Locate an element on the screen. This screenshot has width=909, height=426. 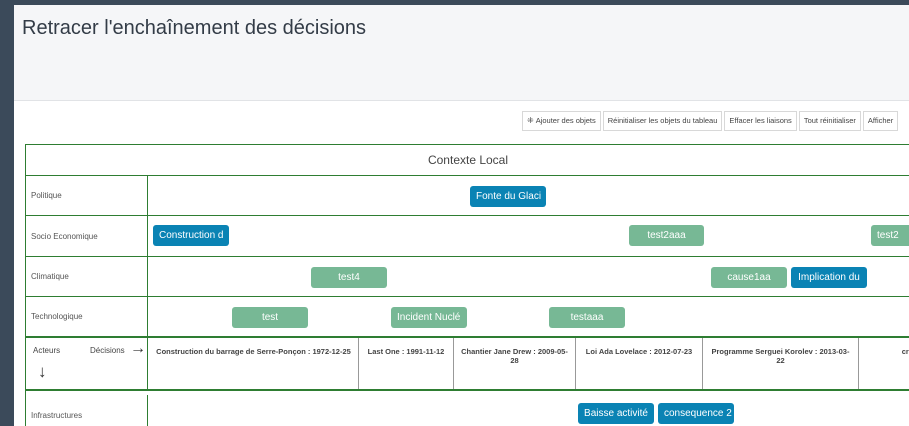
row-label: Politique is located at coordinates (87, 195).